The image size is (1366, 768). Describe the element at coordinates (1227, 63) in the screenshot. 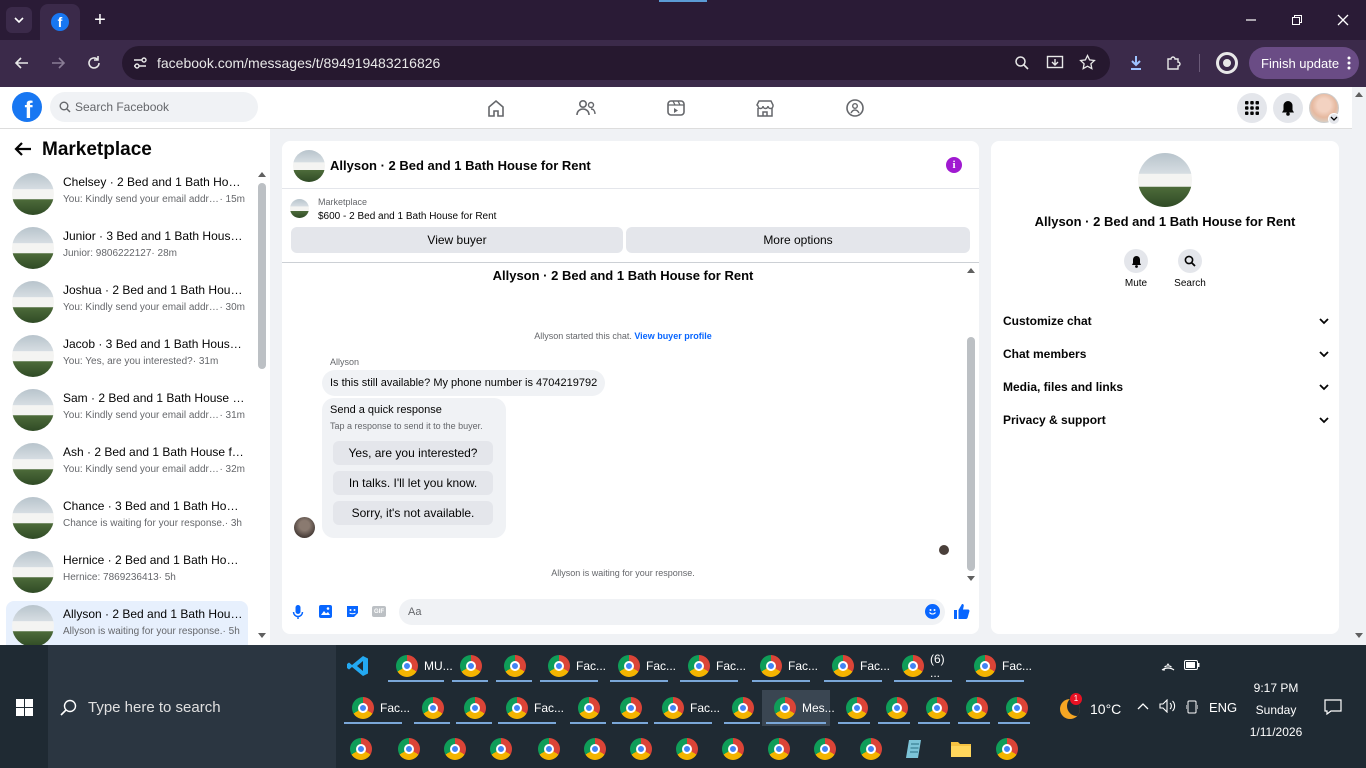

I see `profile-icon` at that location.